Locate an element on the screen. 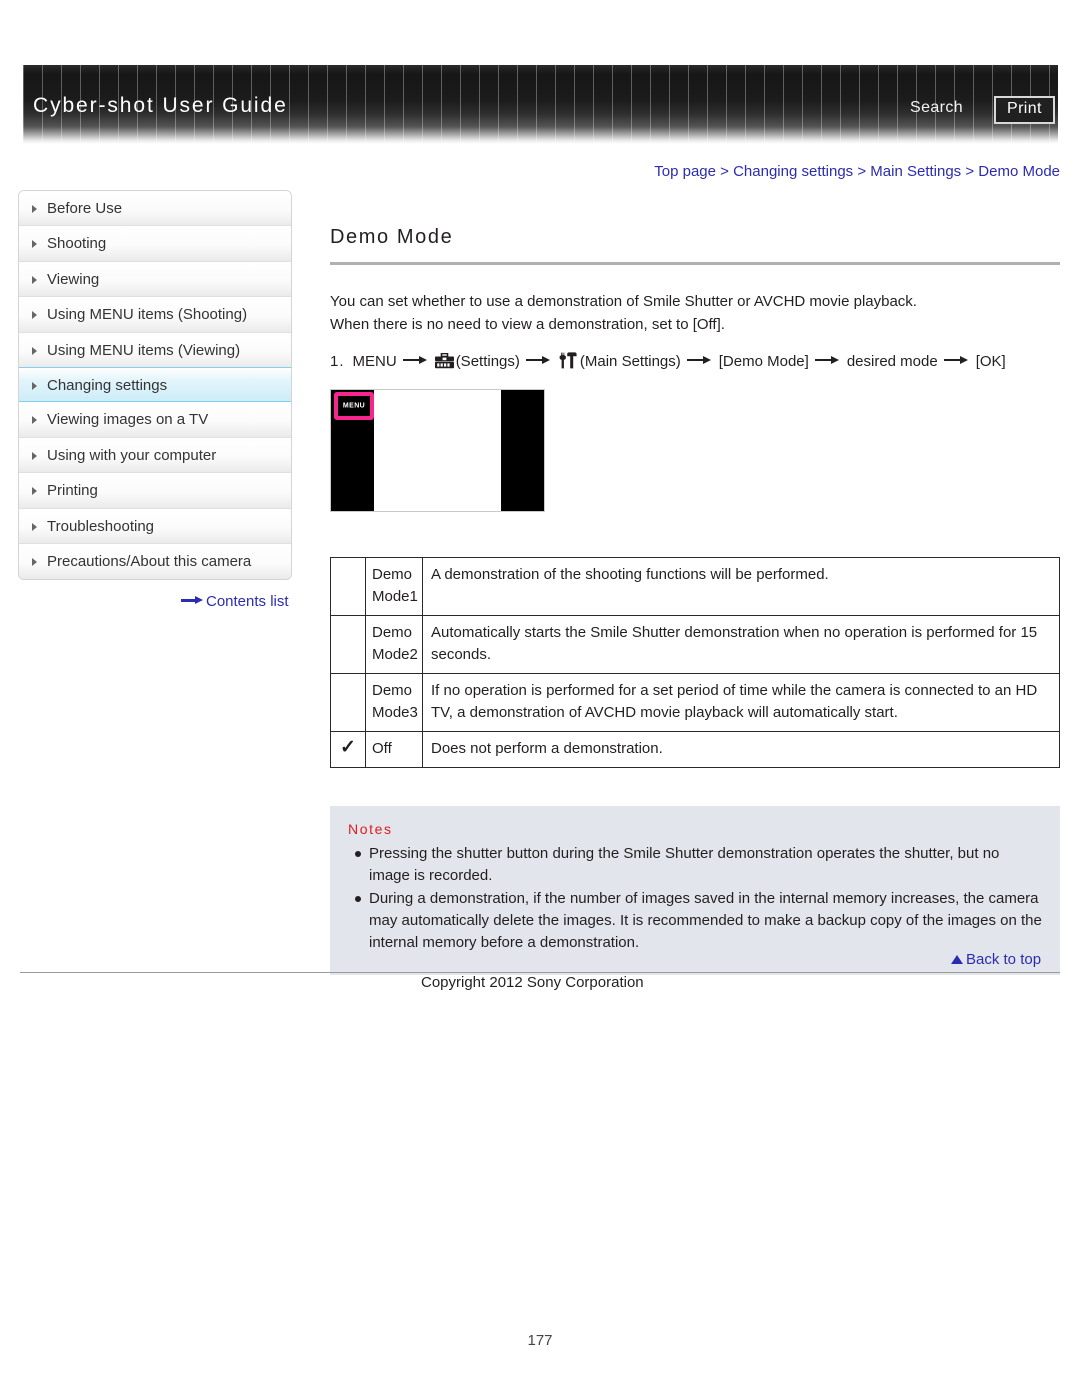 This screenshot has width=1080, height=1397. menu-button-highlight: MENU is located at coordinates (354, 406).